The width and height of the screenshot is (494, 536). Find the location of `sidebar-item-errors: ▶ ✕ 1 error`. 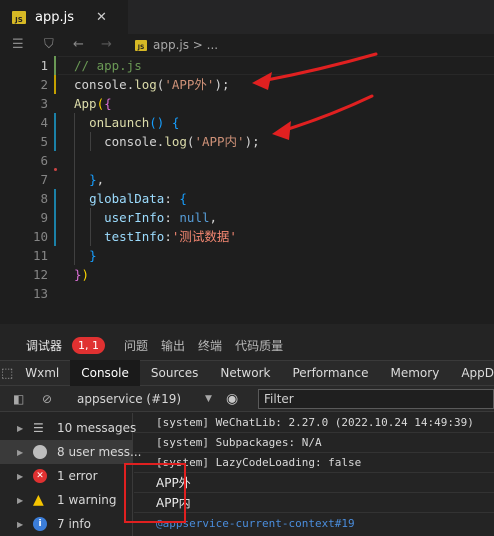

sidebar-item-errors: ▶ ✕ 1 error is located at coordinates (66, 476).